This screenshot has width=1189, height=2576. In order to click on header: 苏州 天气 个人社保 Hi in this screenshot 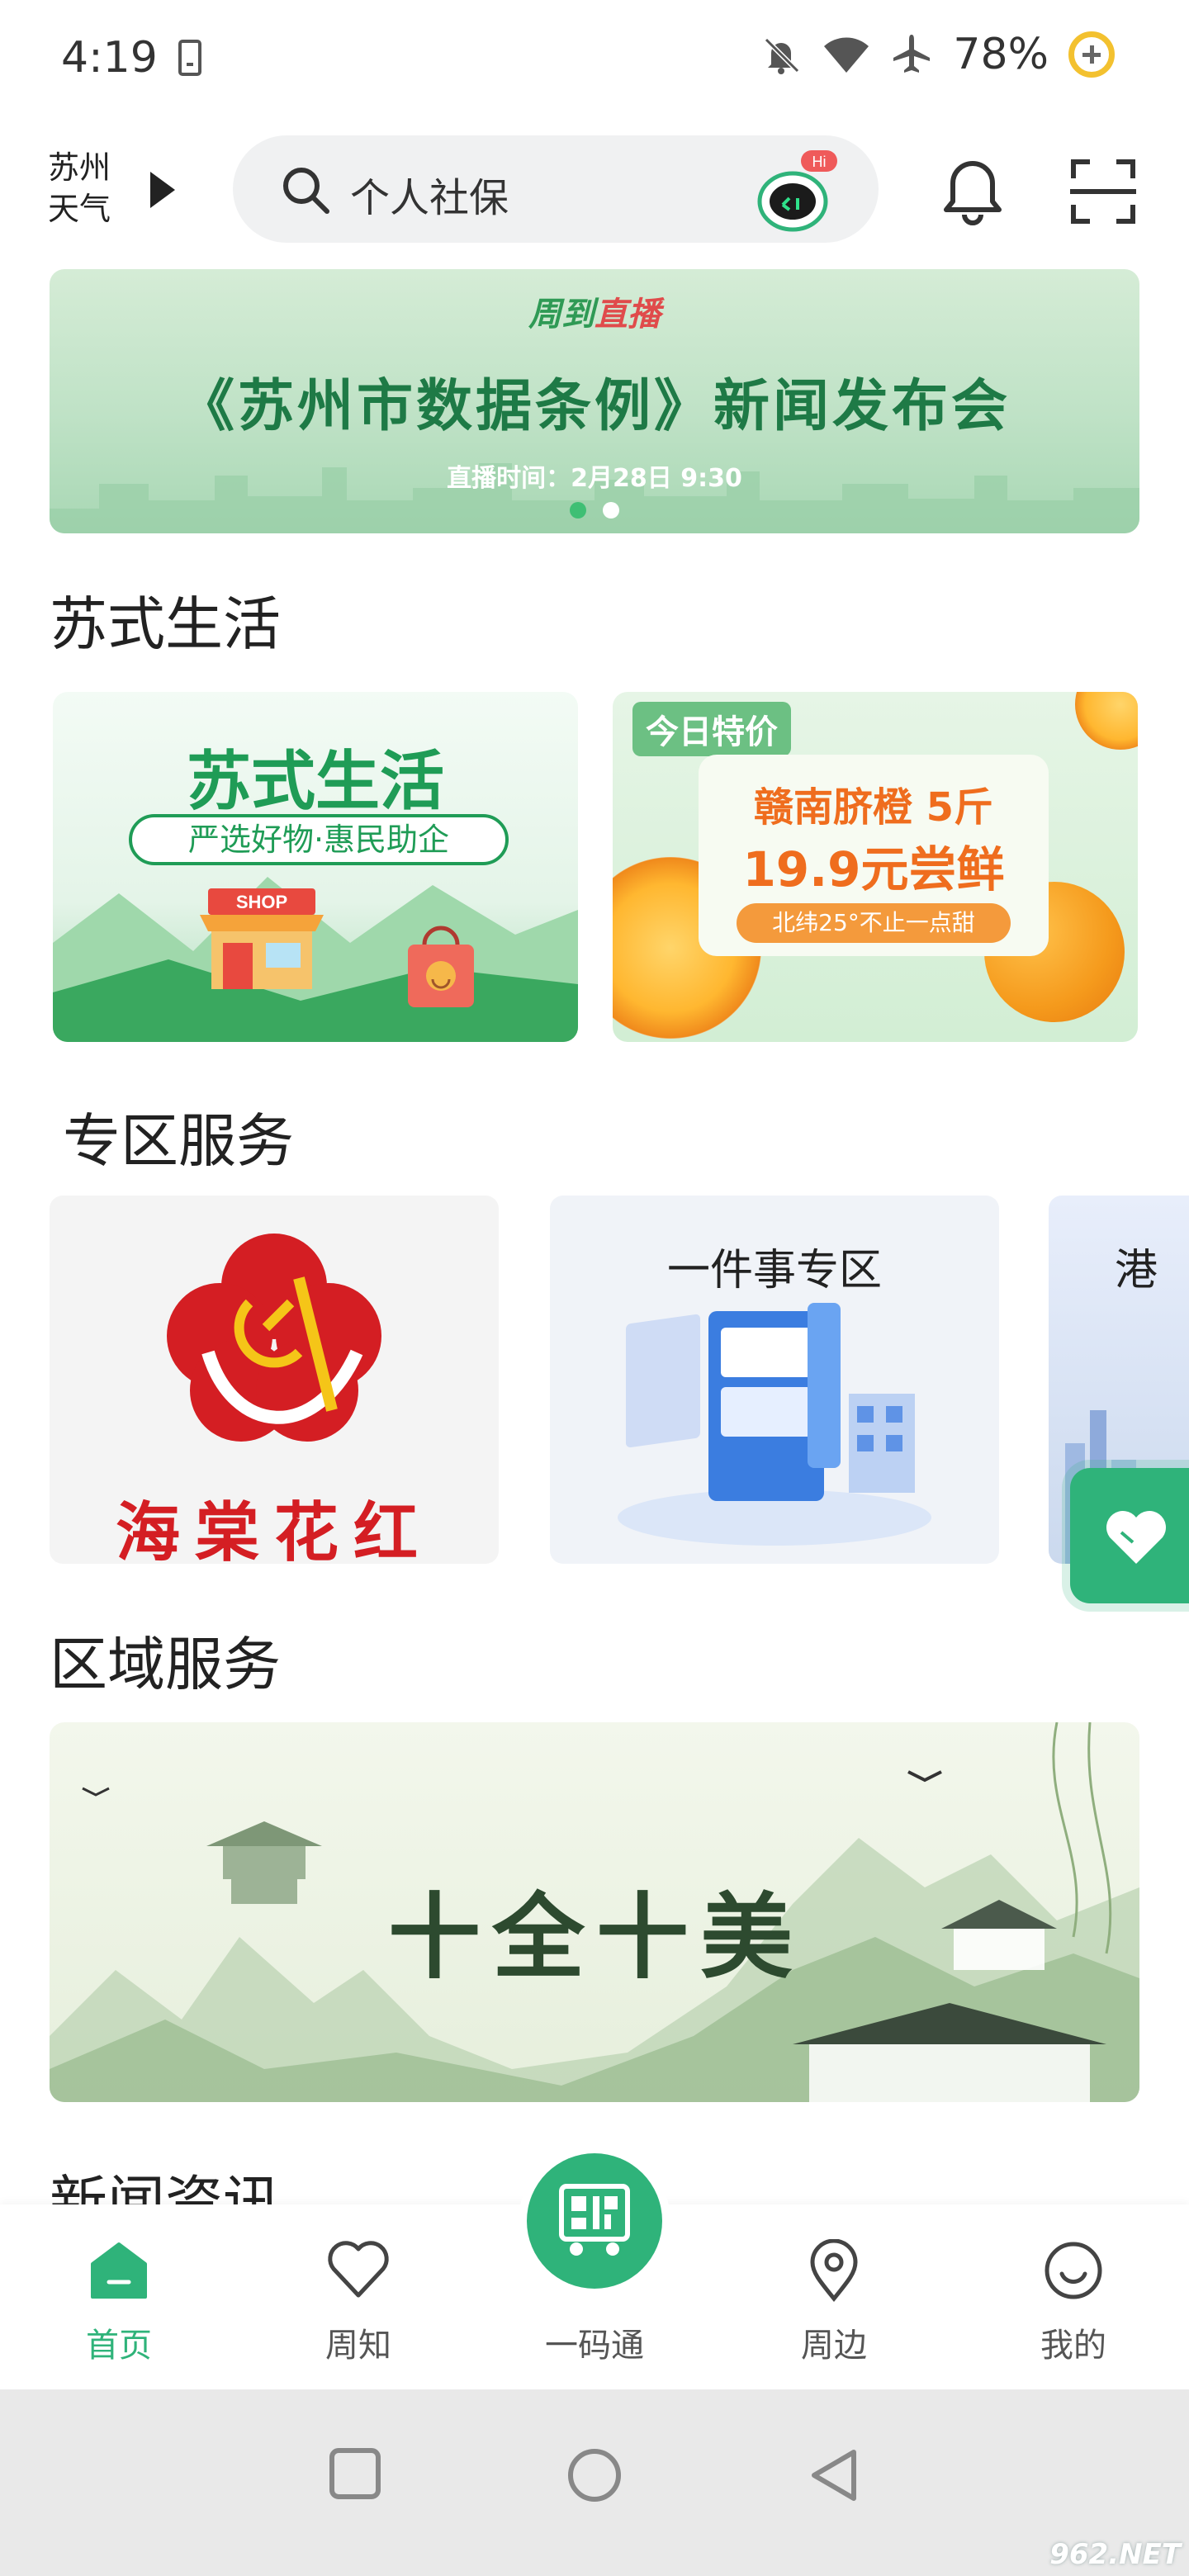, I will do `click(594, 190)`.